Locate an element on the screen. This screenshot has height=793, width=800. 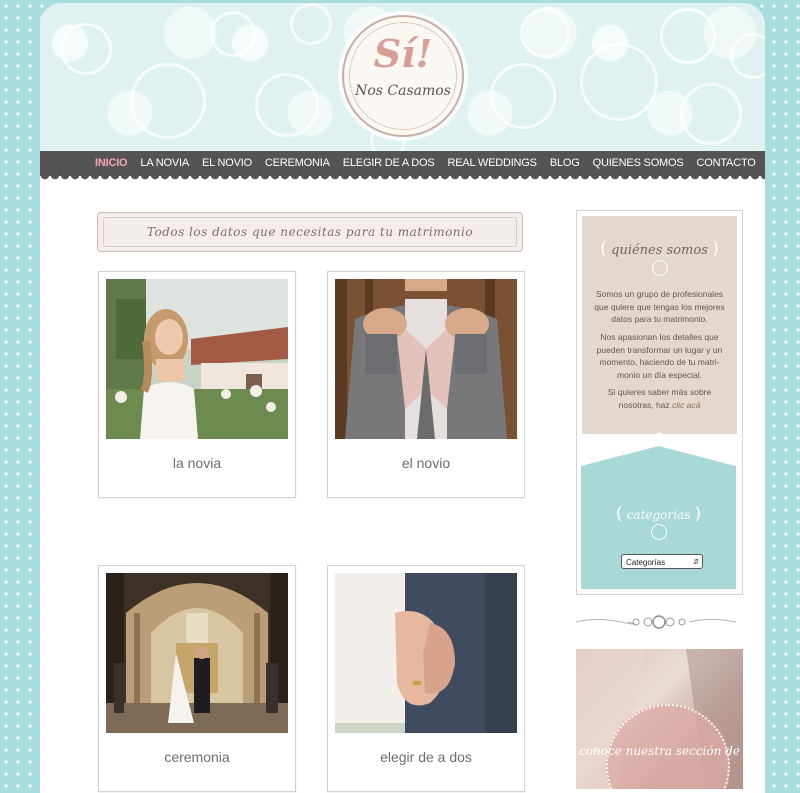
promo-real-weddings: conoce nuestra sección de is located at coordinates (659, 719).